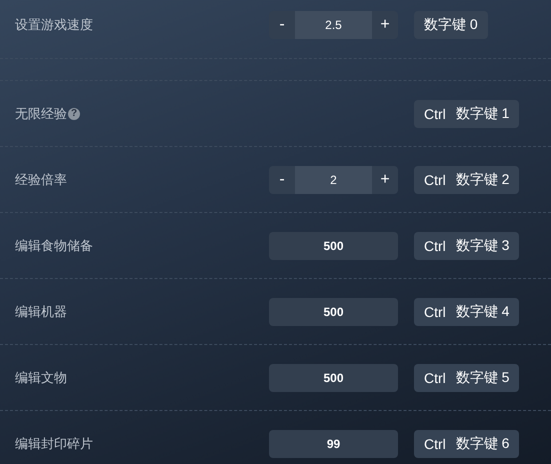 The image size is (551, 464). Describe the element at coordinates (333, 24) in the screenshot. I see `value-field: 2.5` at that location.